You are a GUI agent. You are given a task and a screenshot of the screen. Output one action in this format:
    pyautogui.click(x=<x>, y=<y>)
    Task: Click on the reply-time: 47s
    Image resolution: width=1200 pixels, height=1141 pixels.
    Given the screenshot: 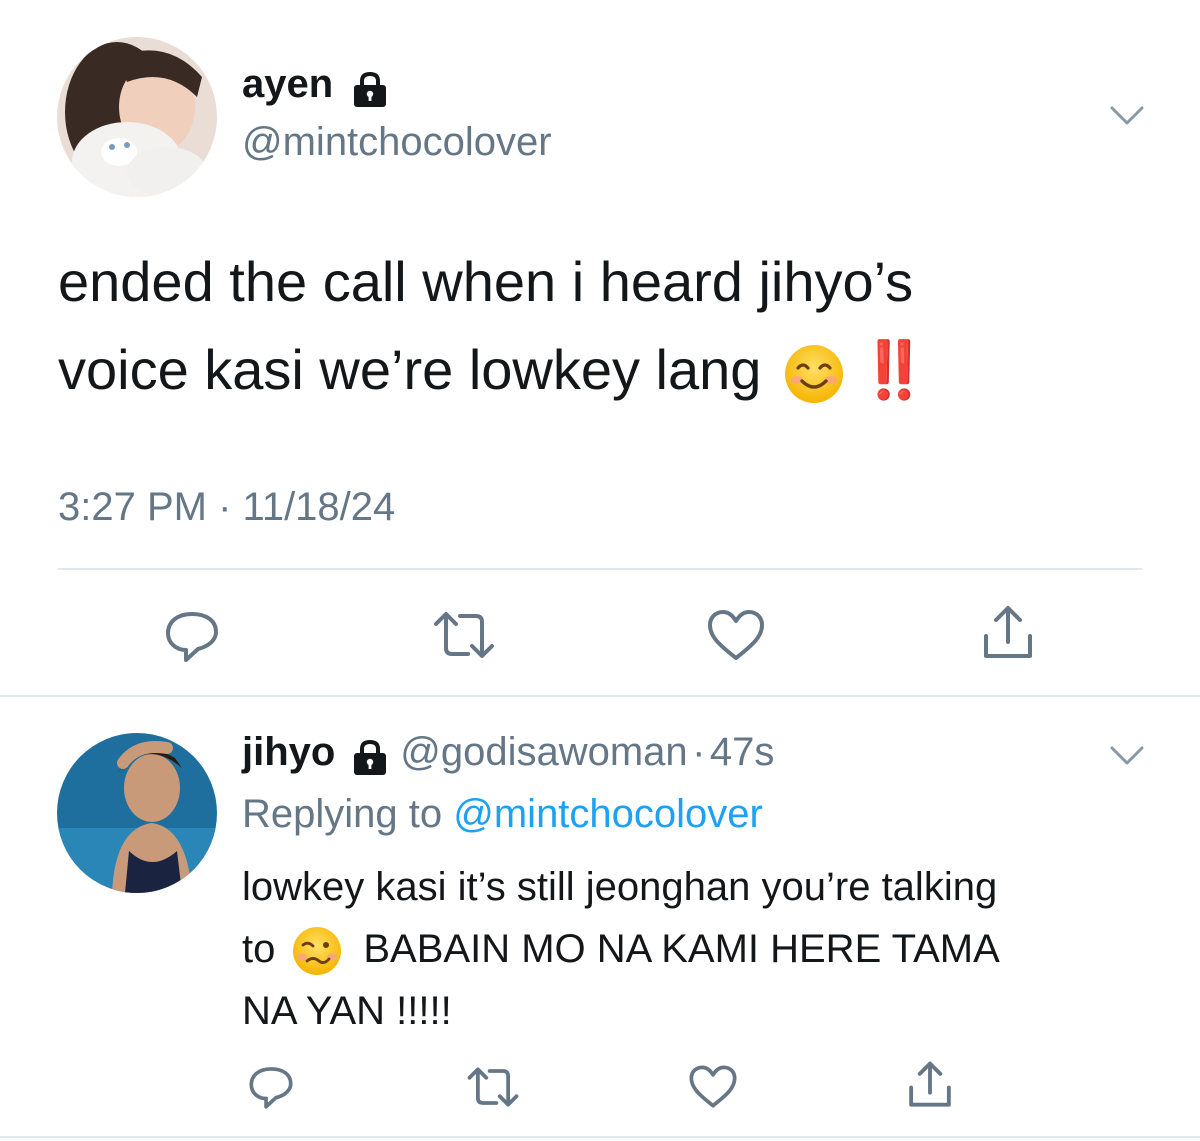 What is the action you would take?
    pyautogui.click(x=742, y=752)
    